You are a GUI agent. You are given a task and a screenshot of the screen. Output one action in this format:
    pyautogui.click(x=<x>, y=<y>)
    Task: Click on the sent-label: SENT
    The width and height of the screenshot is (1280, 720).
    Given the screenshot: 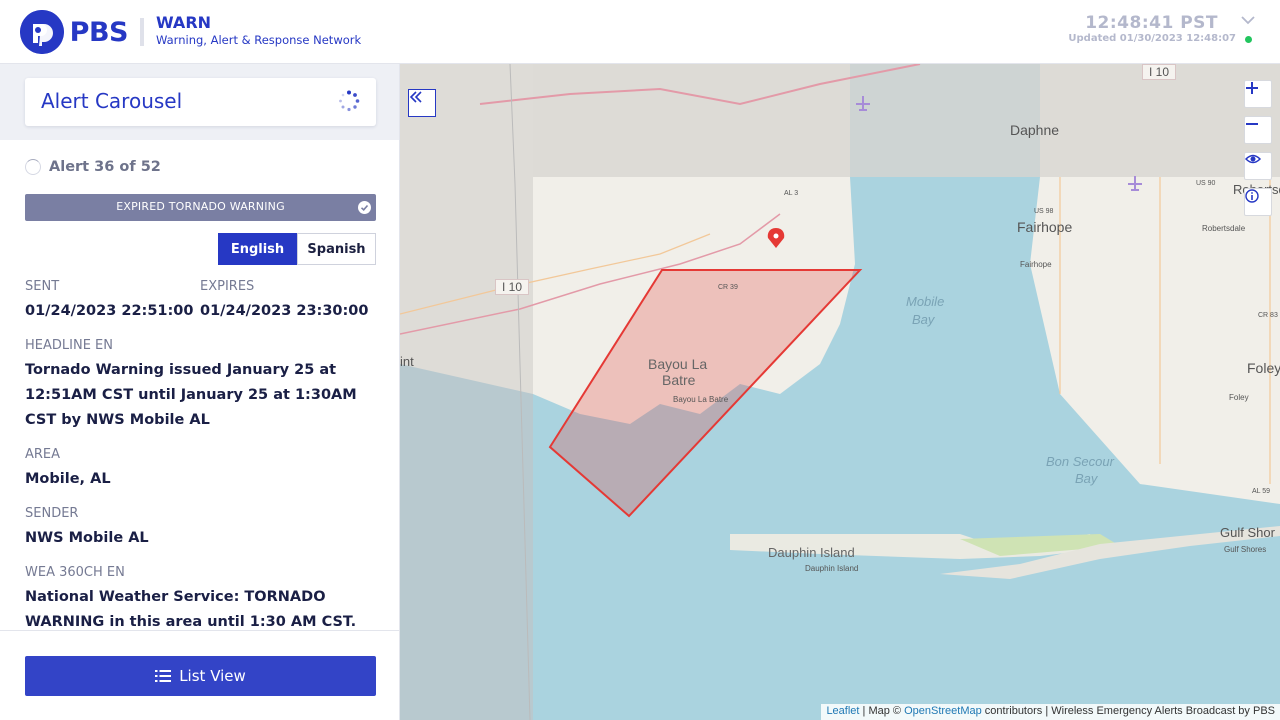 What is the action you would take?
    pyautogui.click(x=42, y=286)
    